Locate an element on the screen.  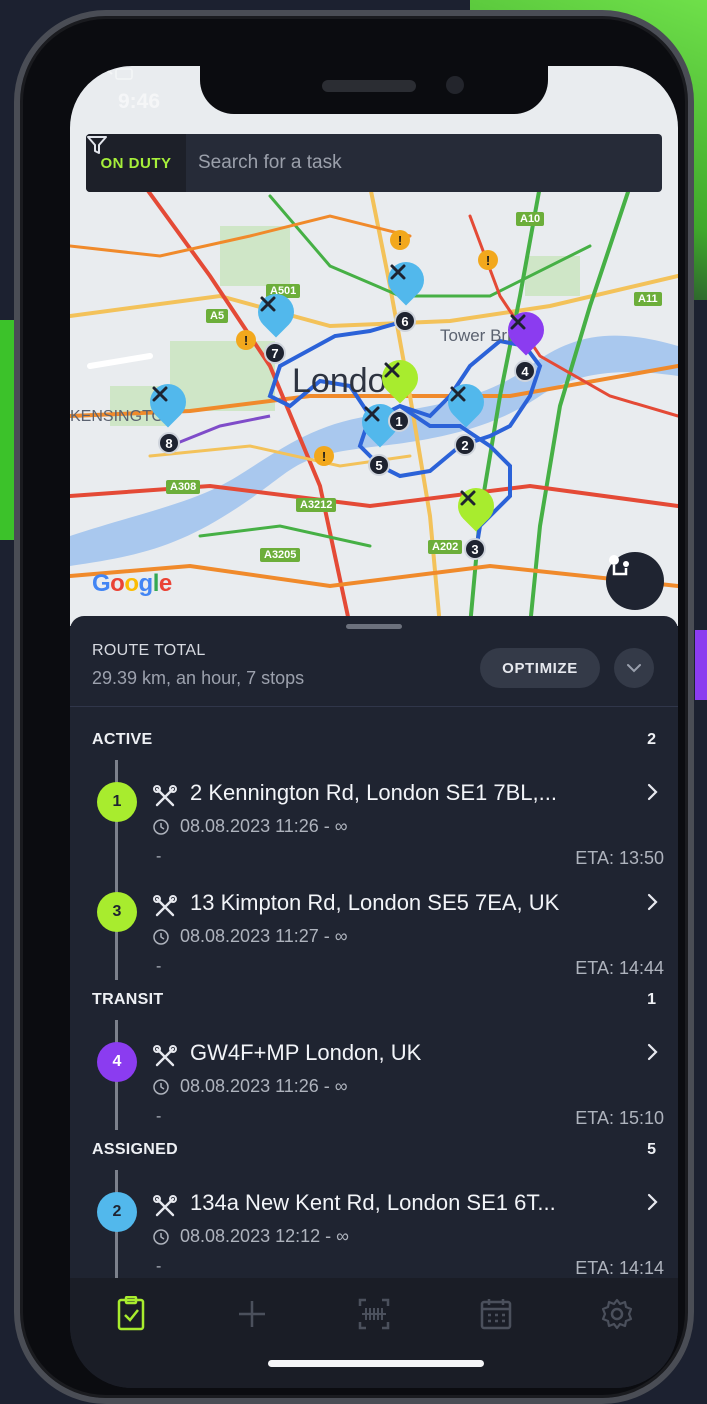
stop-marker: 1 is located at coordinates (117, 802).